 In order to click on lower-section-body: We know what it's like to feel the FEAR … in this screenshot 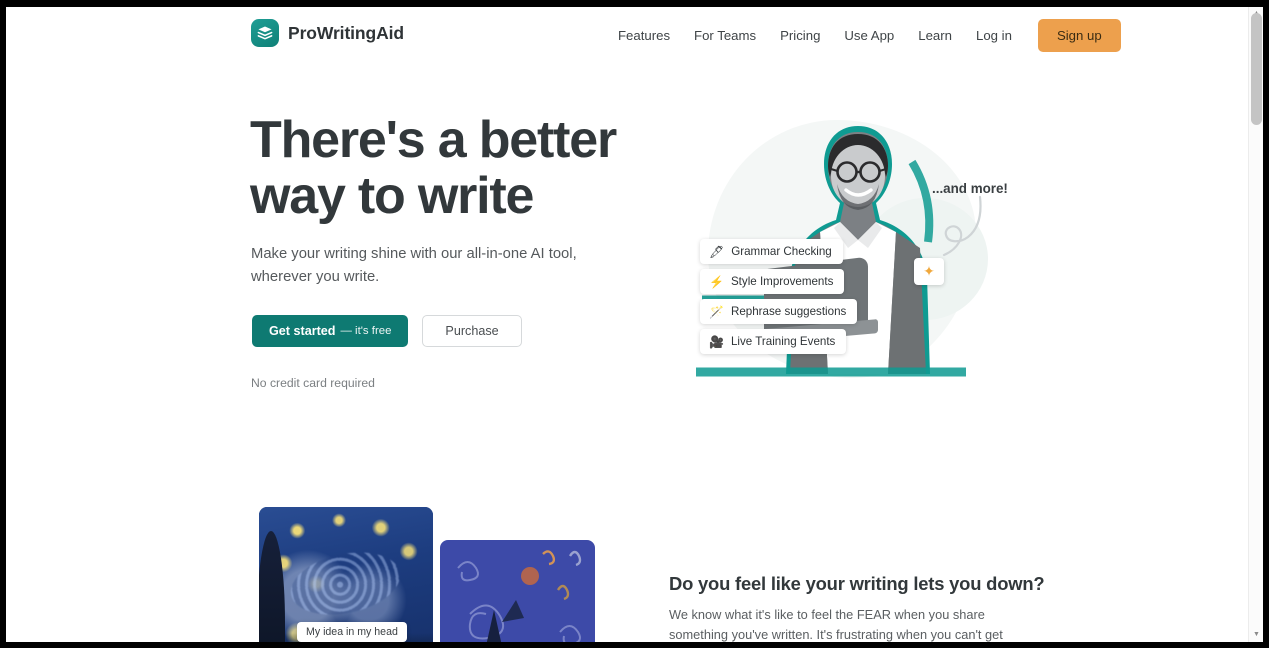, I will do `click(836, 624)`.